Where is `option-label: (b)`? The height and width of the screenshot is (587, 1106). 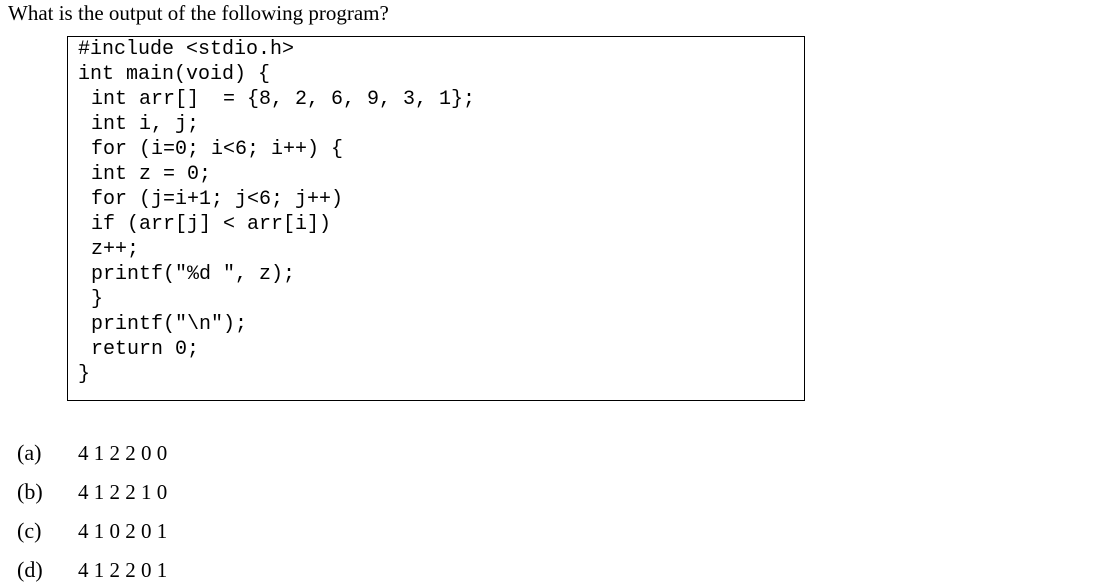 option-label: (b) is located at coordinates (30, 491).